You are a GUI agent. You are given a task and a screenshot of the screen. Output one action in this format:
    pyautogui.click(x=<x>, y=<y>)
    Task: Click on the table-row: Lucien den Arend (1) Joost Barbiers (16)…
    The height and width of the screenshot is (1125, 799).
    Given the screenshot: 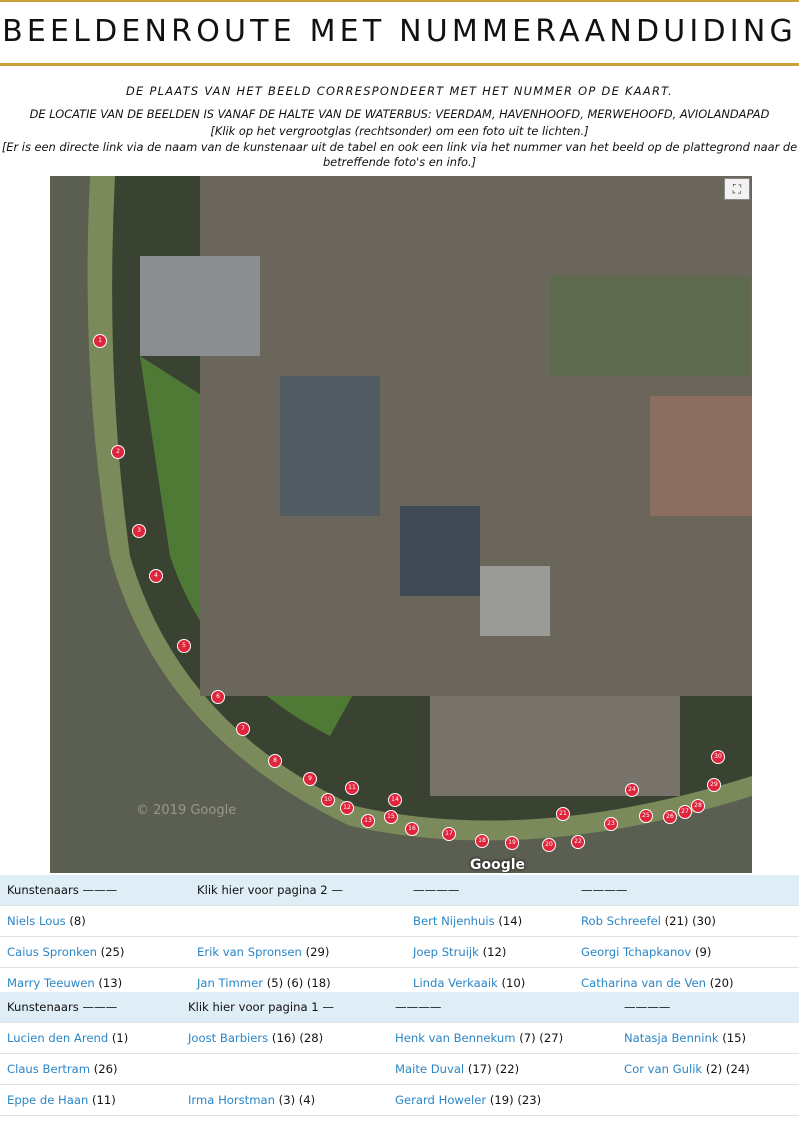 What is the action you would take?
    pyautogui.click(x=399, y=1038)
    